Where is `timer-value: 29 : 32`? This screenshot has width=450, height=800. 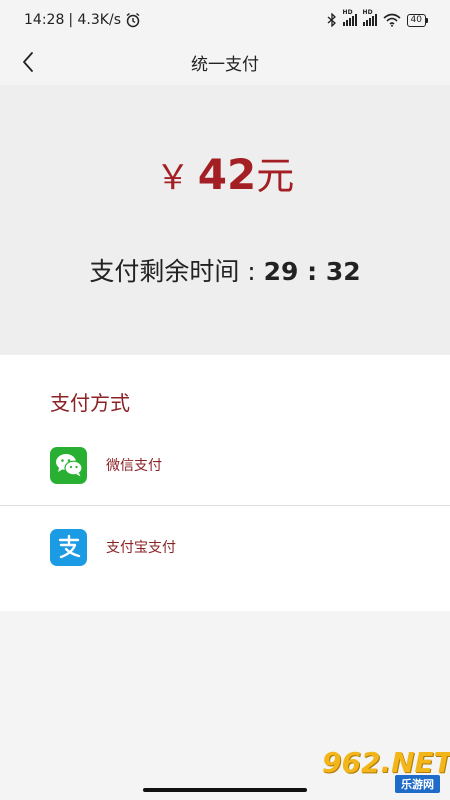 timer-value: 29 : 32 is located at coordinates (312, 271).